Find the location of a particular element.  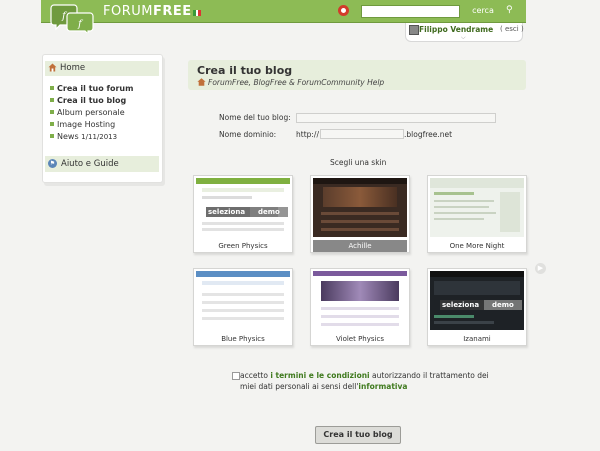

sidebar-item-image-hosting: Image Hosting is located at coordinates (82, 124).